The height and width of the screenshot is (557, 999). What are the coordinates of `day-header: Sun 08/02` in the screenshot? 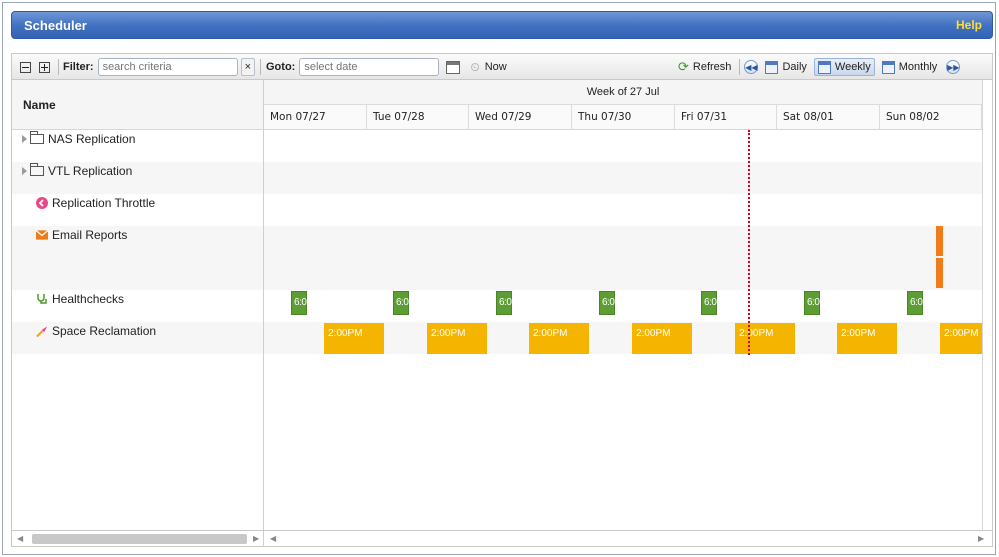 It's located at (931, 117).